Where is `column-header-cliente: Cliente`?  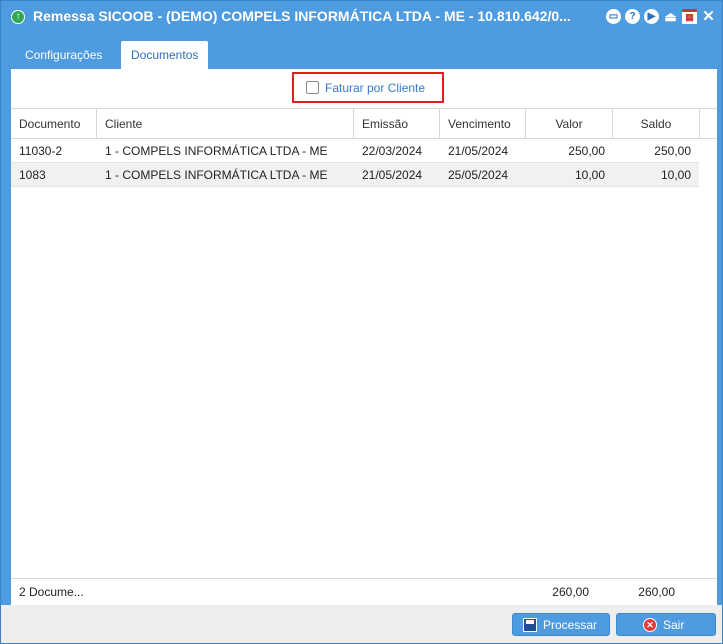 column-header-cliente: Cliente is located at coordinates (225, 123).